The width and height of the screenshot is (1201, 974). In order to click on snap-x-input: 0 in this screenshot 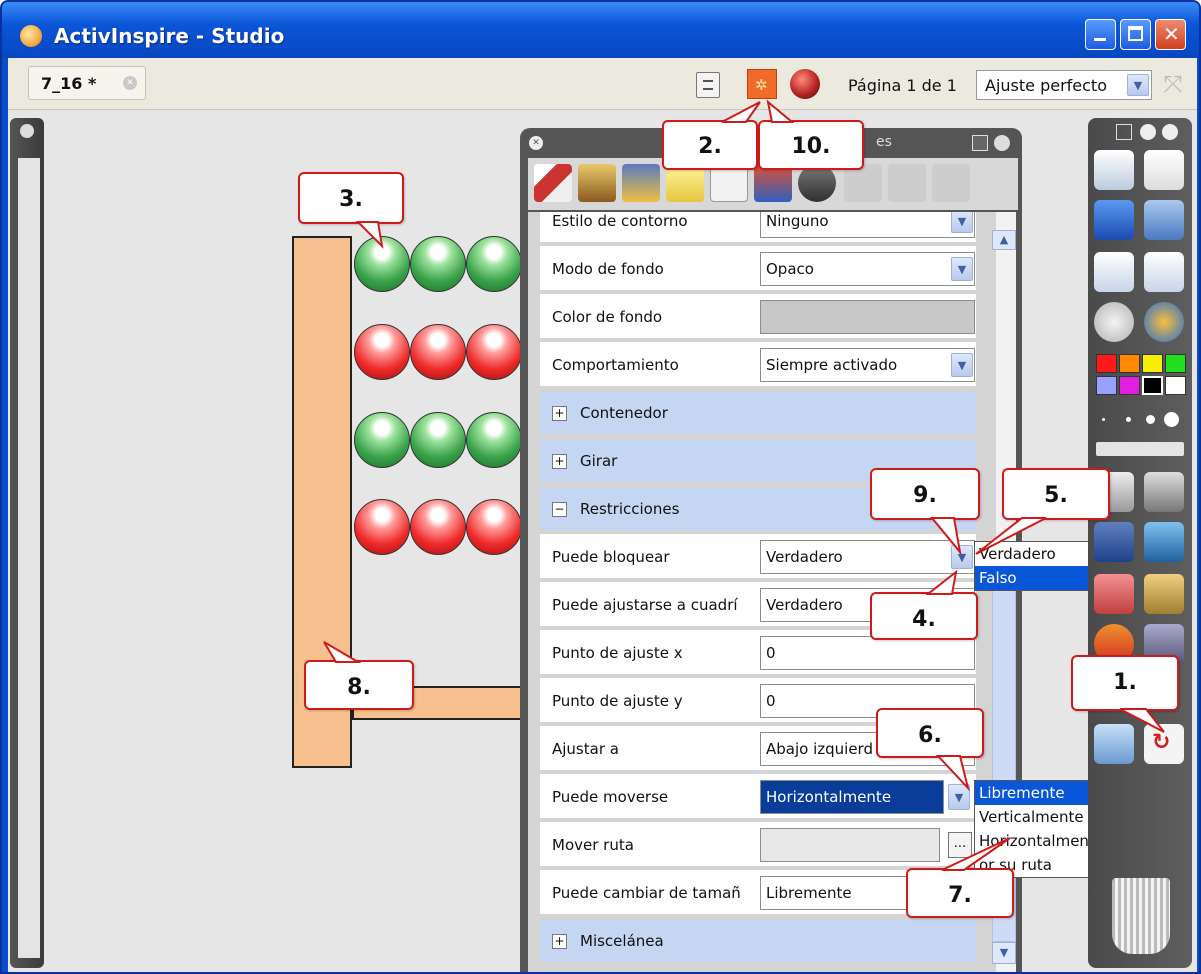, I will do `click(867, 653)`.